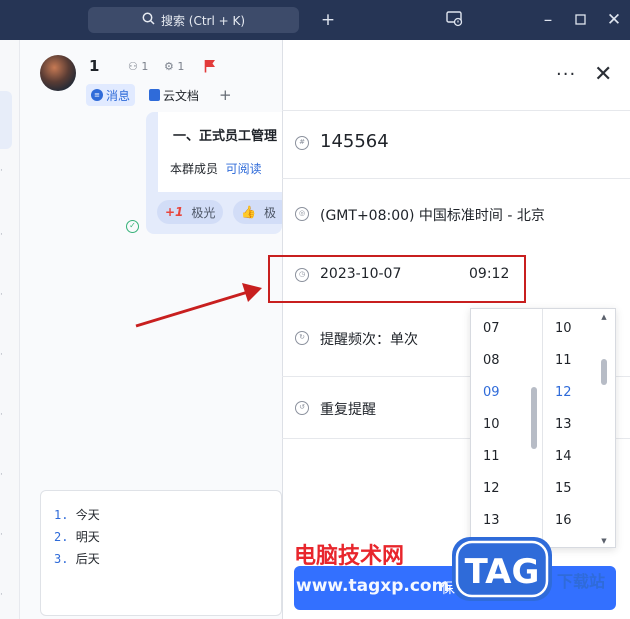 This screenshot has height=619, width=630. I want to click on globe-icon: ◎, so click(302, 214).